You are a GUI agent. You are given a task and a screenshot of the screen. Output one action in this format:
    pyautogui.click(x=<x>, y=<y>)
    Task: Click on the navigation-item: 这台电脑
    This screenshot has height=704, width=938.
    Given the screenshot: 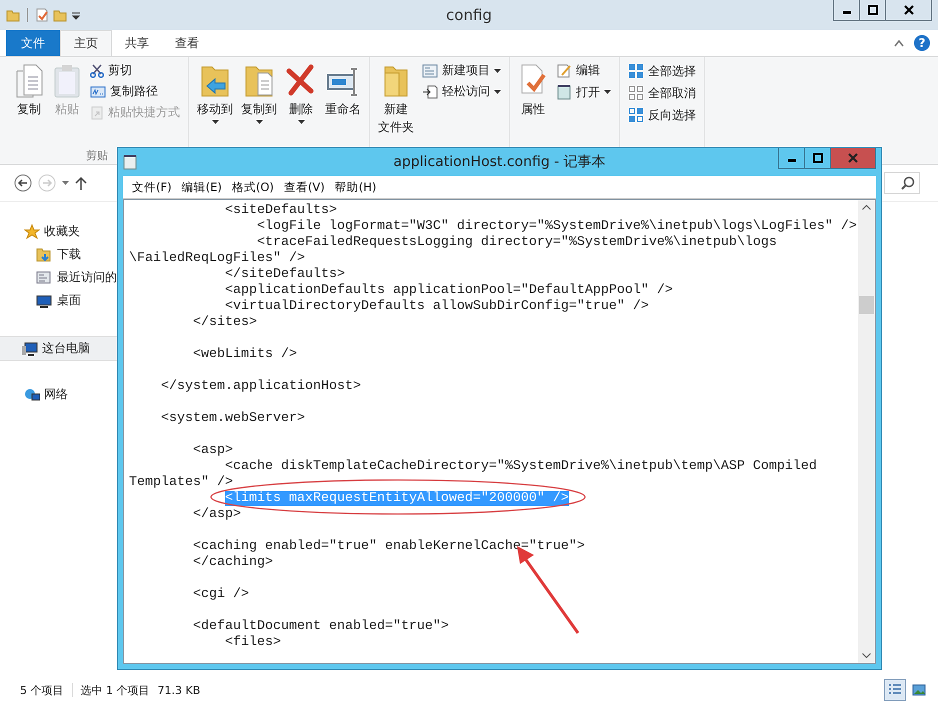 What is the action you would take?
    pyautogui.click(x=58, y=348)
    